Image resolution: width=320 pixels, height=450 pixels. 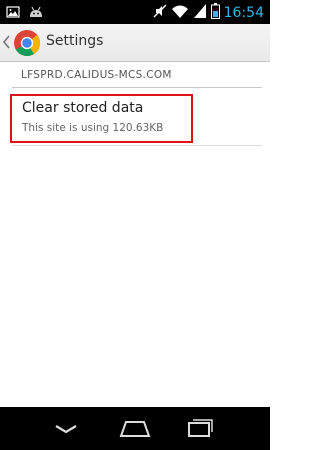 I want to click on site-section-header: LFSPRD.CALIDUS-MCS.COM, so click(x=137, y=77).